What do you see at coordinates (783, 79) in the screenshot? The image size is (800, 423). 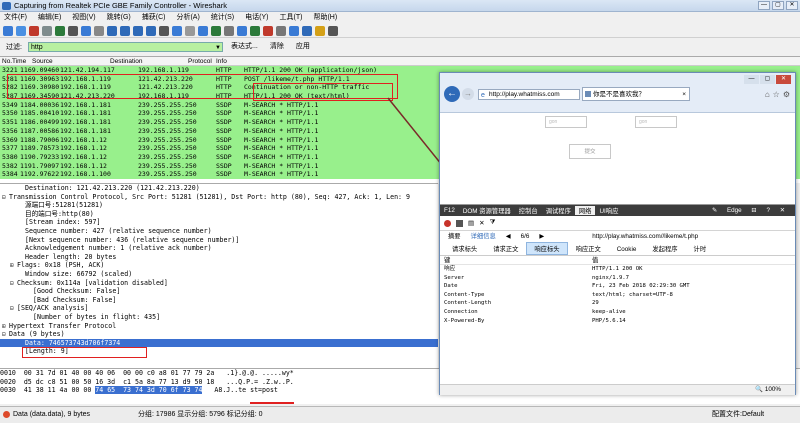 I see `ie-close-button: ✕` at bounding box center [783, 79].